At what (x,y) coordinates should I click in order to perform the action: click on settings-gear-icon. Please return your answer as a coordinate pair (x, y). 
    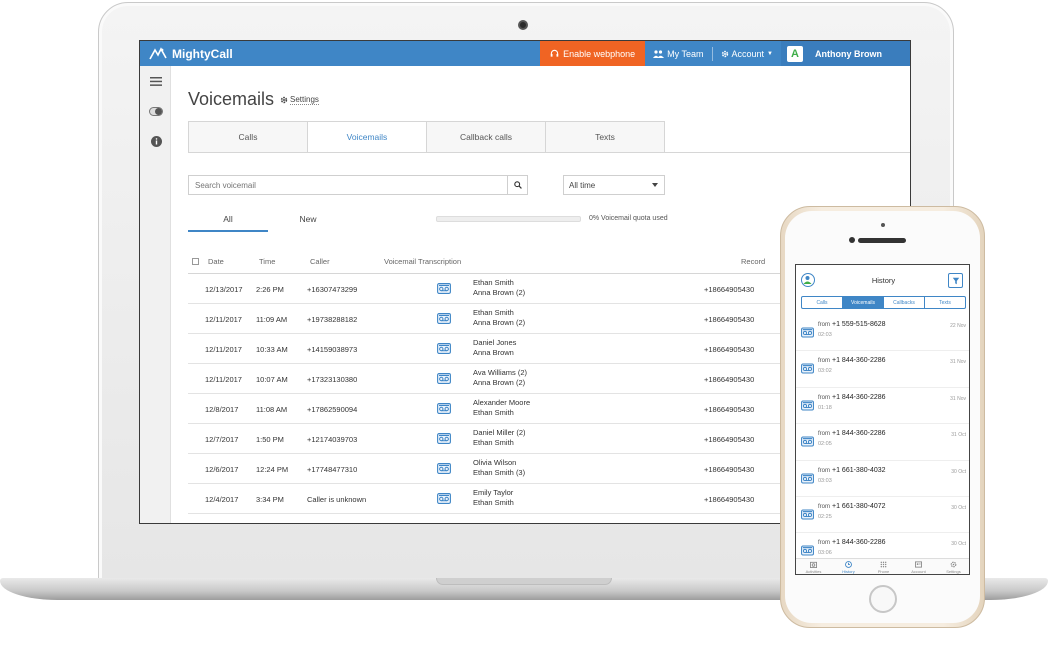
    Looking at the image, I should click on (953, 564).